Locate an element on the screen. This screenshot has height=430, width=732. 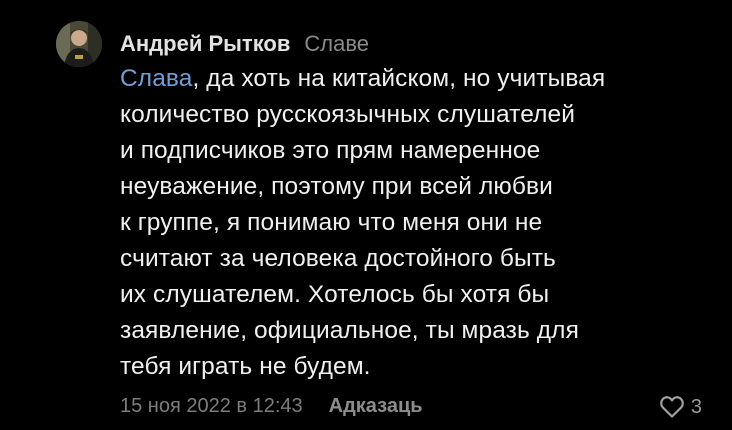
comment-meta: 15 ноя 2022 в 12:43 Адказаць is located at coordinates (271, 406).